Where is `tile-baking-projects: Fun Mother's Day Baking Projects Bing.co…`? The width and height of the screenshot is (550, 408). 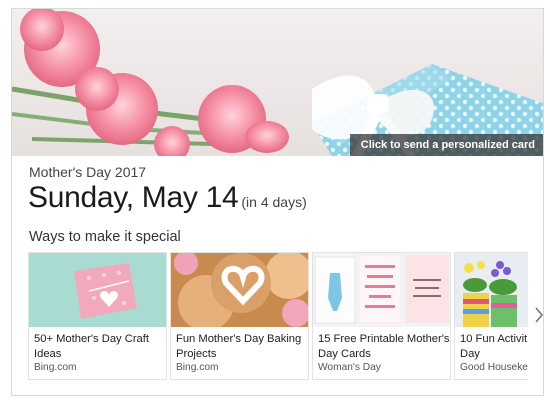
tile-baking-projects: Fun Mother's Day Baking Projects Bing.co… is located at coordinates (239, 316).